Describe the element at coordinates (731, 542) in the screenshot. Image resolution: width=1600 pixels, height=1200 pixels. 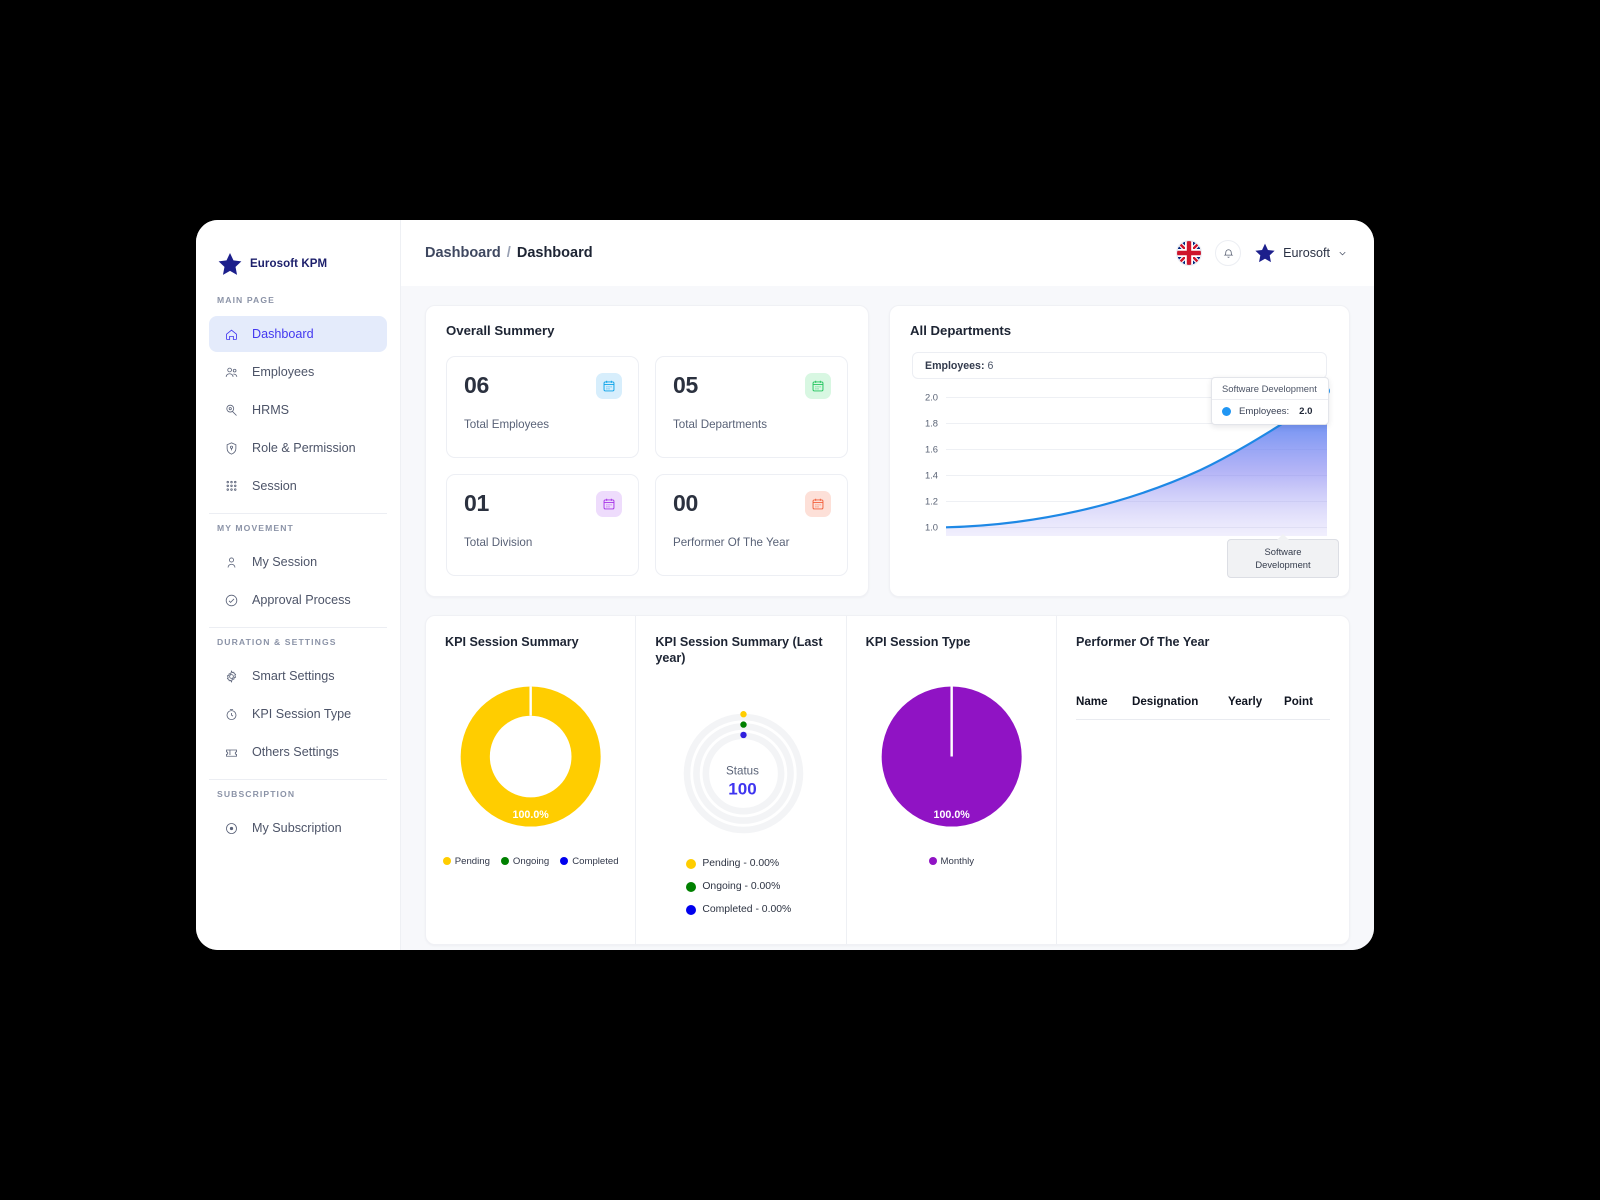
I see `stat-label: Performer Of The Year` at that location.